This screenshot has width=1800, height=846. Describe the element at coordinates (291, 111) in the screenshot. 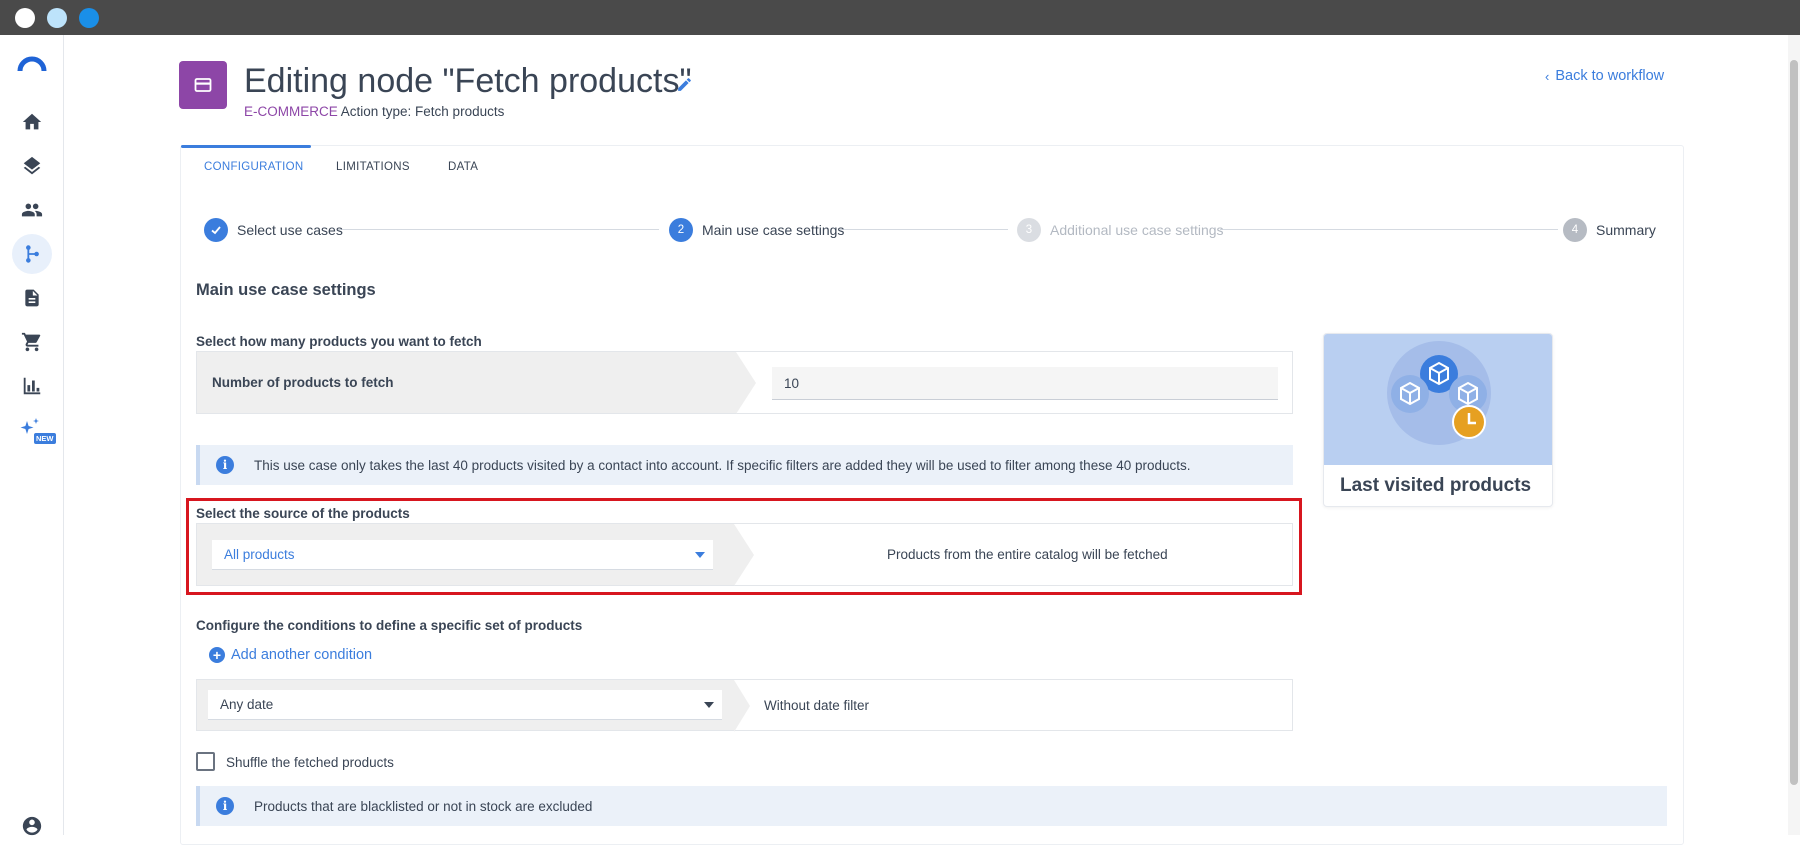

I see `node-category: E-COMMERCE` at that location.